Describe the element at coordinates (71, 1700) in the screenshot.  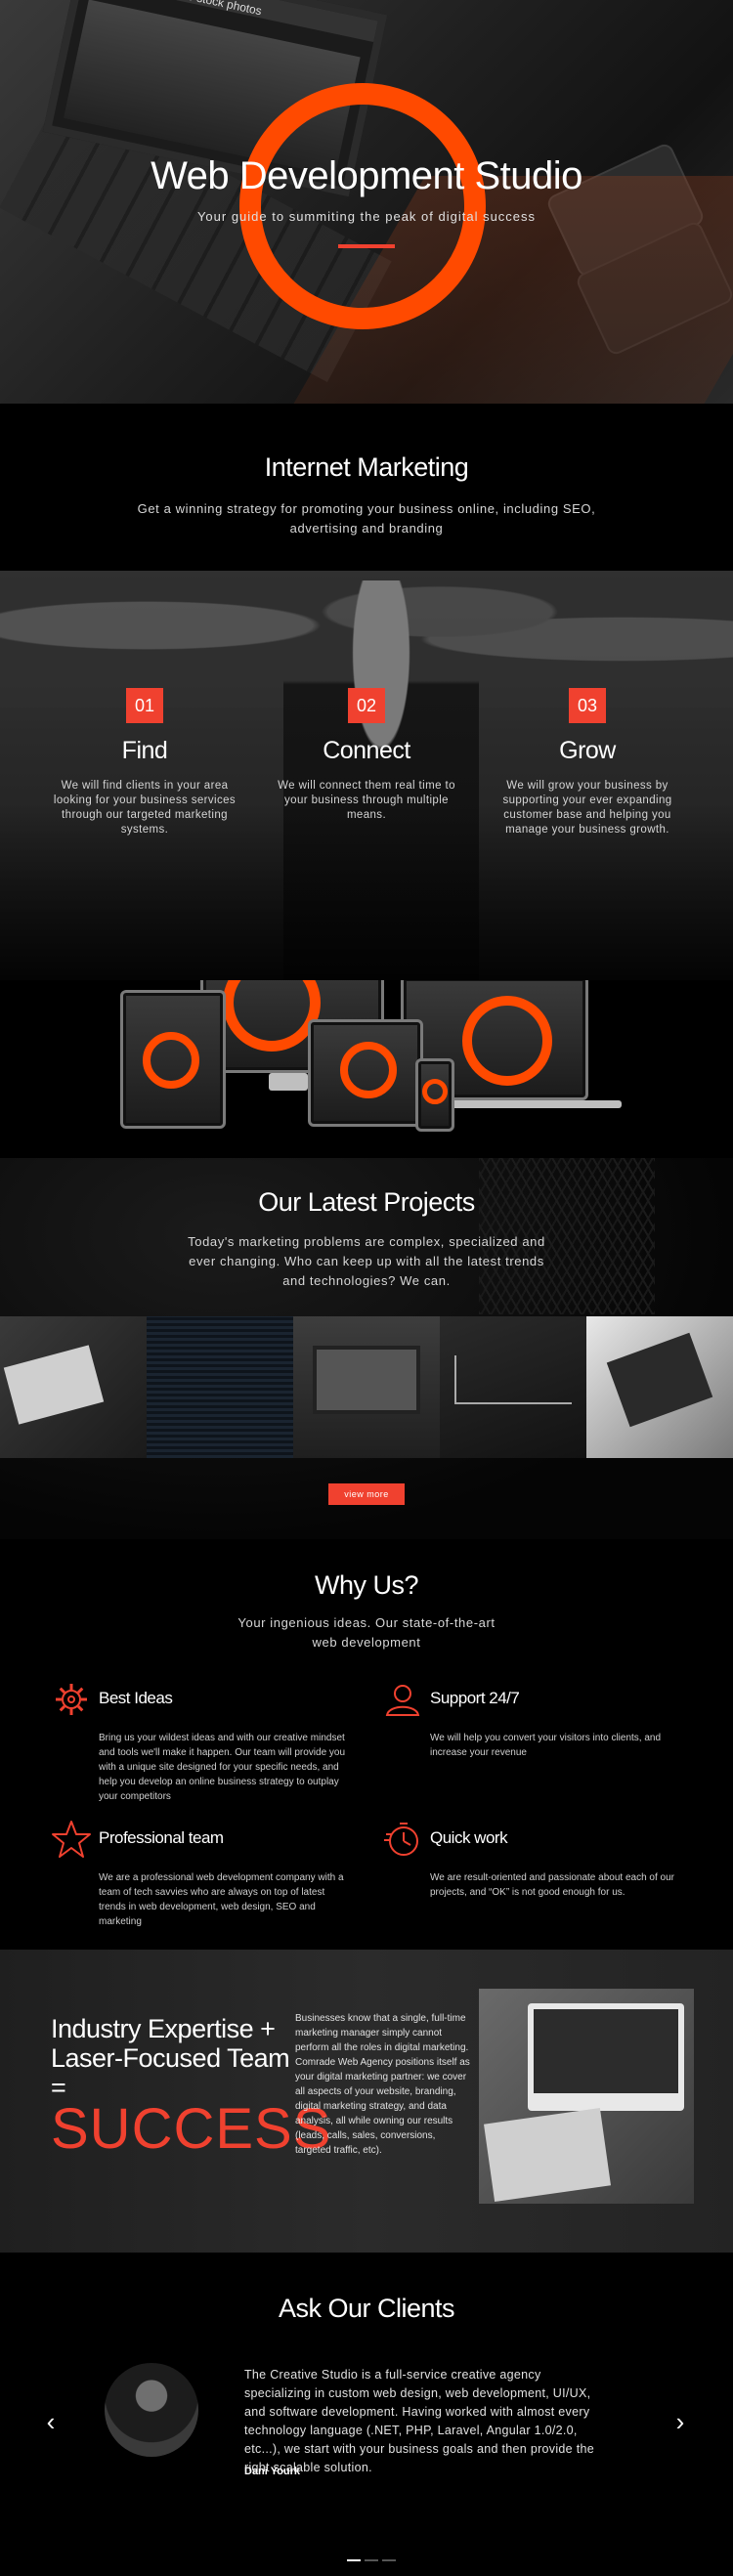
I see `gear-icon` at that location.